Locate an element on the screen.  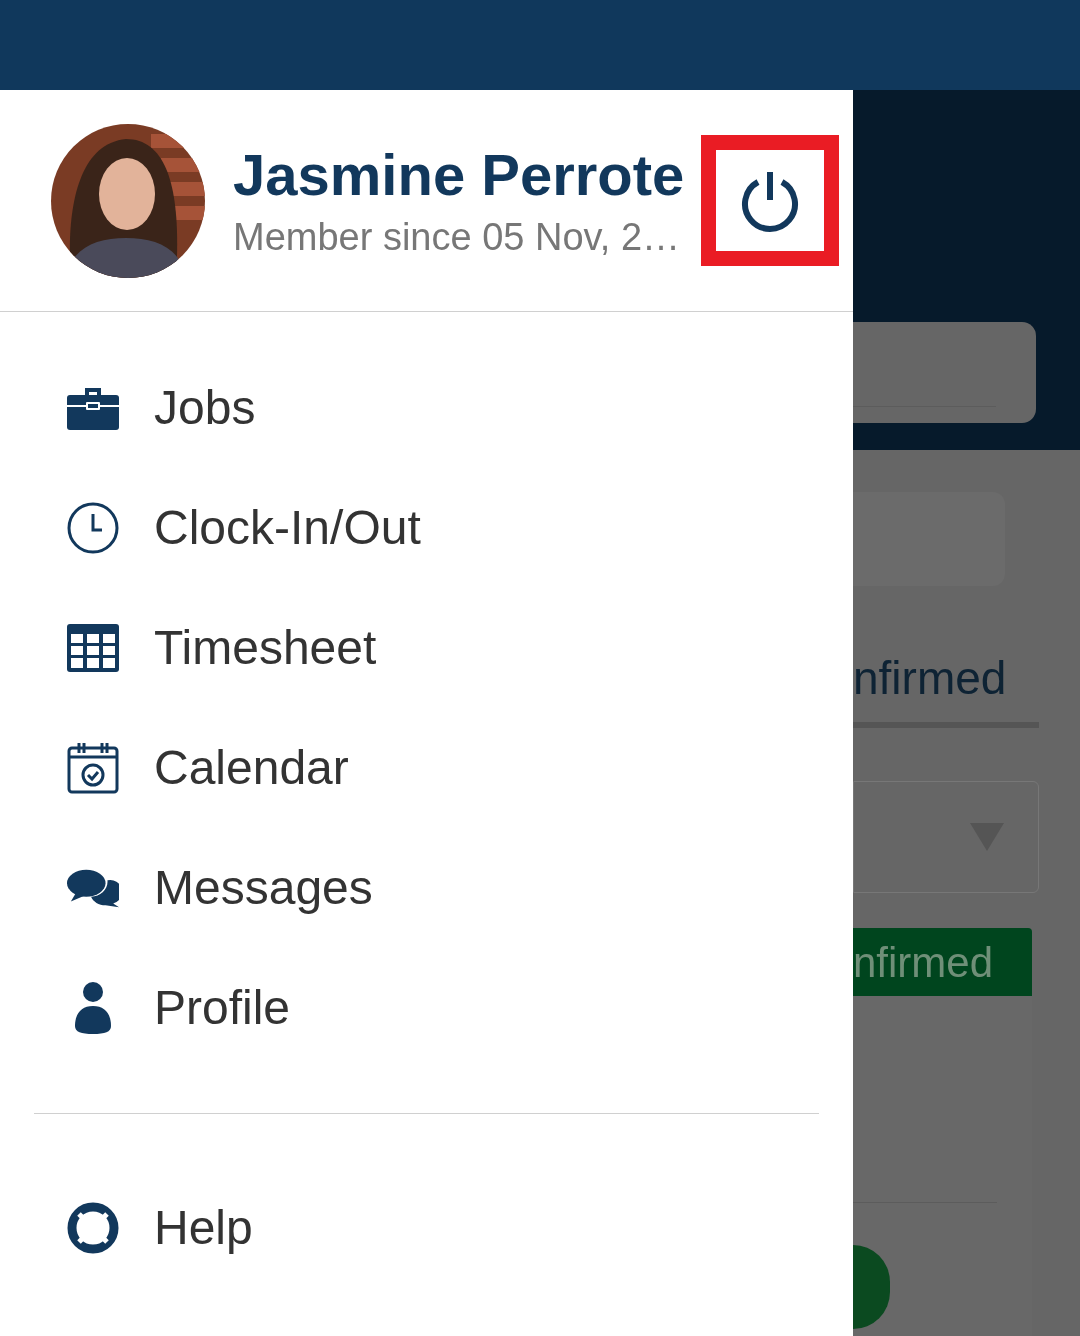
chat-bubbles-icon is located at coordinates (93, 888).